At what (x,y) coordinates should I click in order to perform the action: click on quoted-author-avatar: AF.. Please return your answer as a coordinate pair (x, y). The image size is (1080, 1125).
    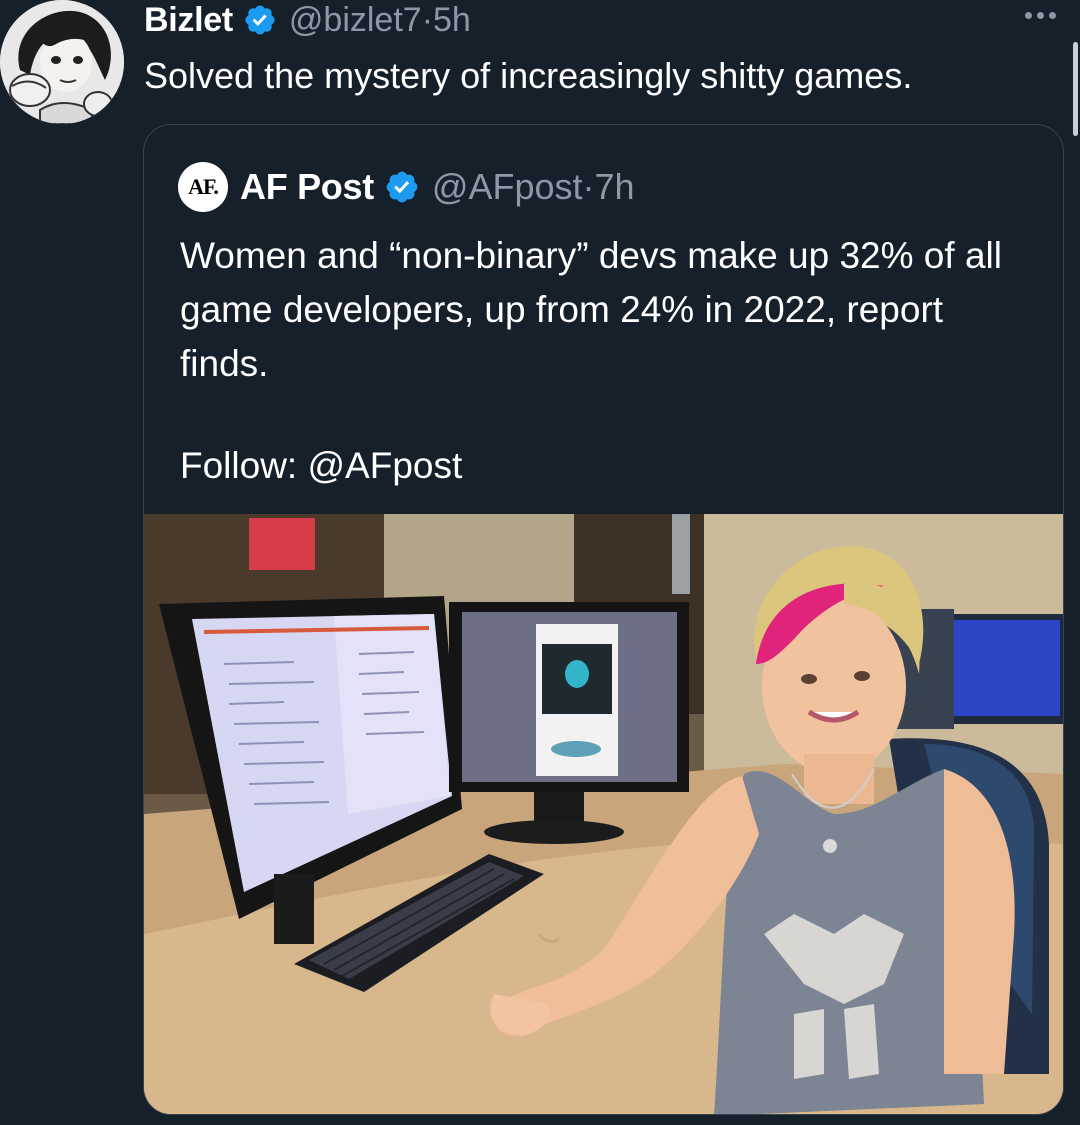
    Looking at the image, I should click on (203, 187).